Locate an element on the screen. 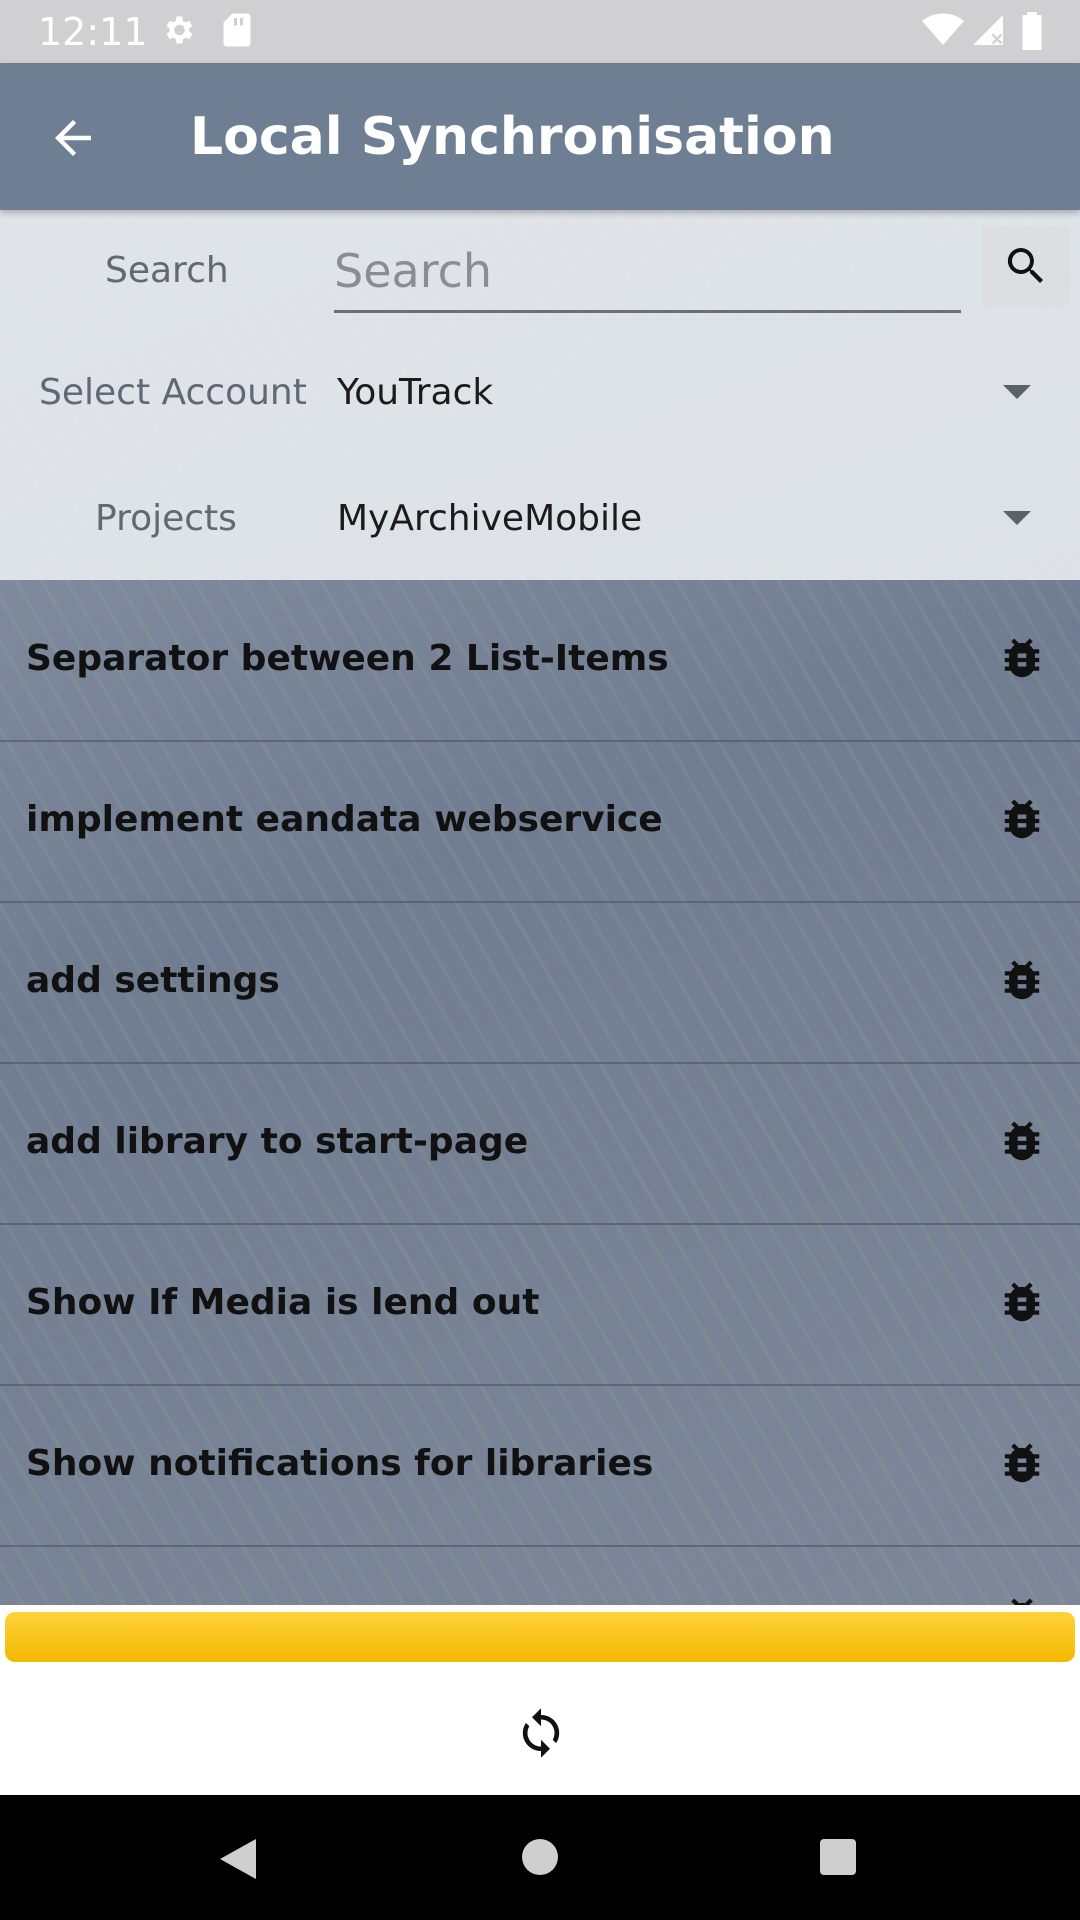 This screenshot has height=1920, width=1080. sd-card-icon is located at coordinates (237, 30).